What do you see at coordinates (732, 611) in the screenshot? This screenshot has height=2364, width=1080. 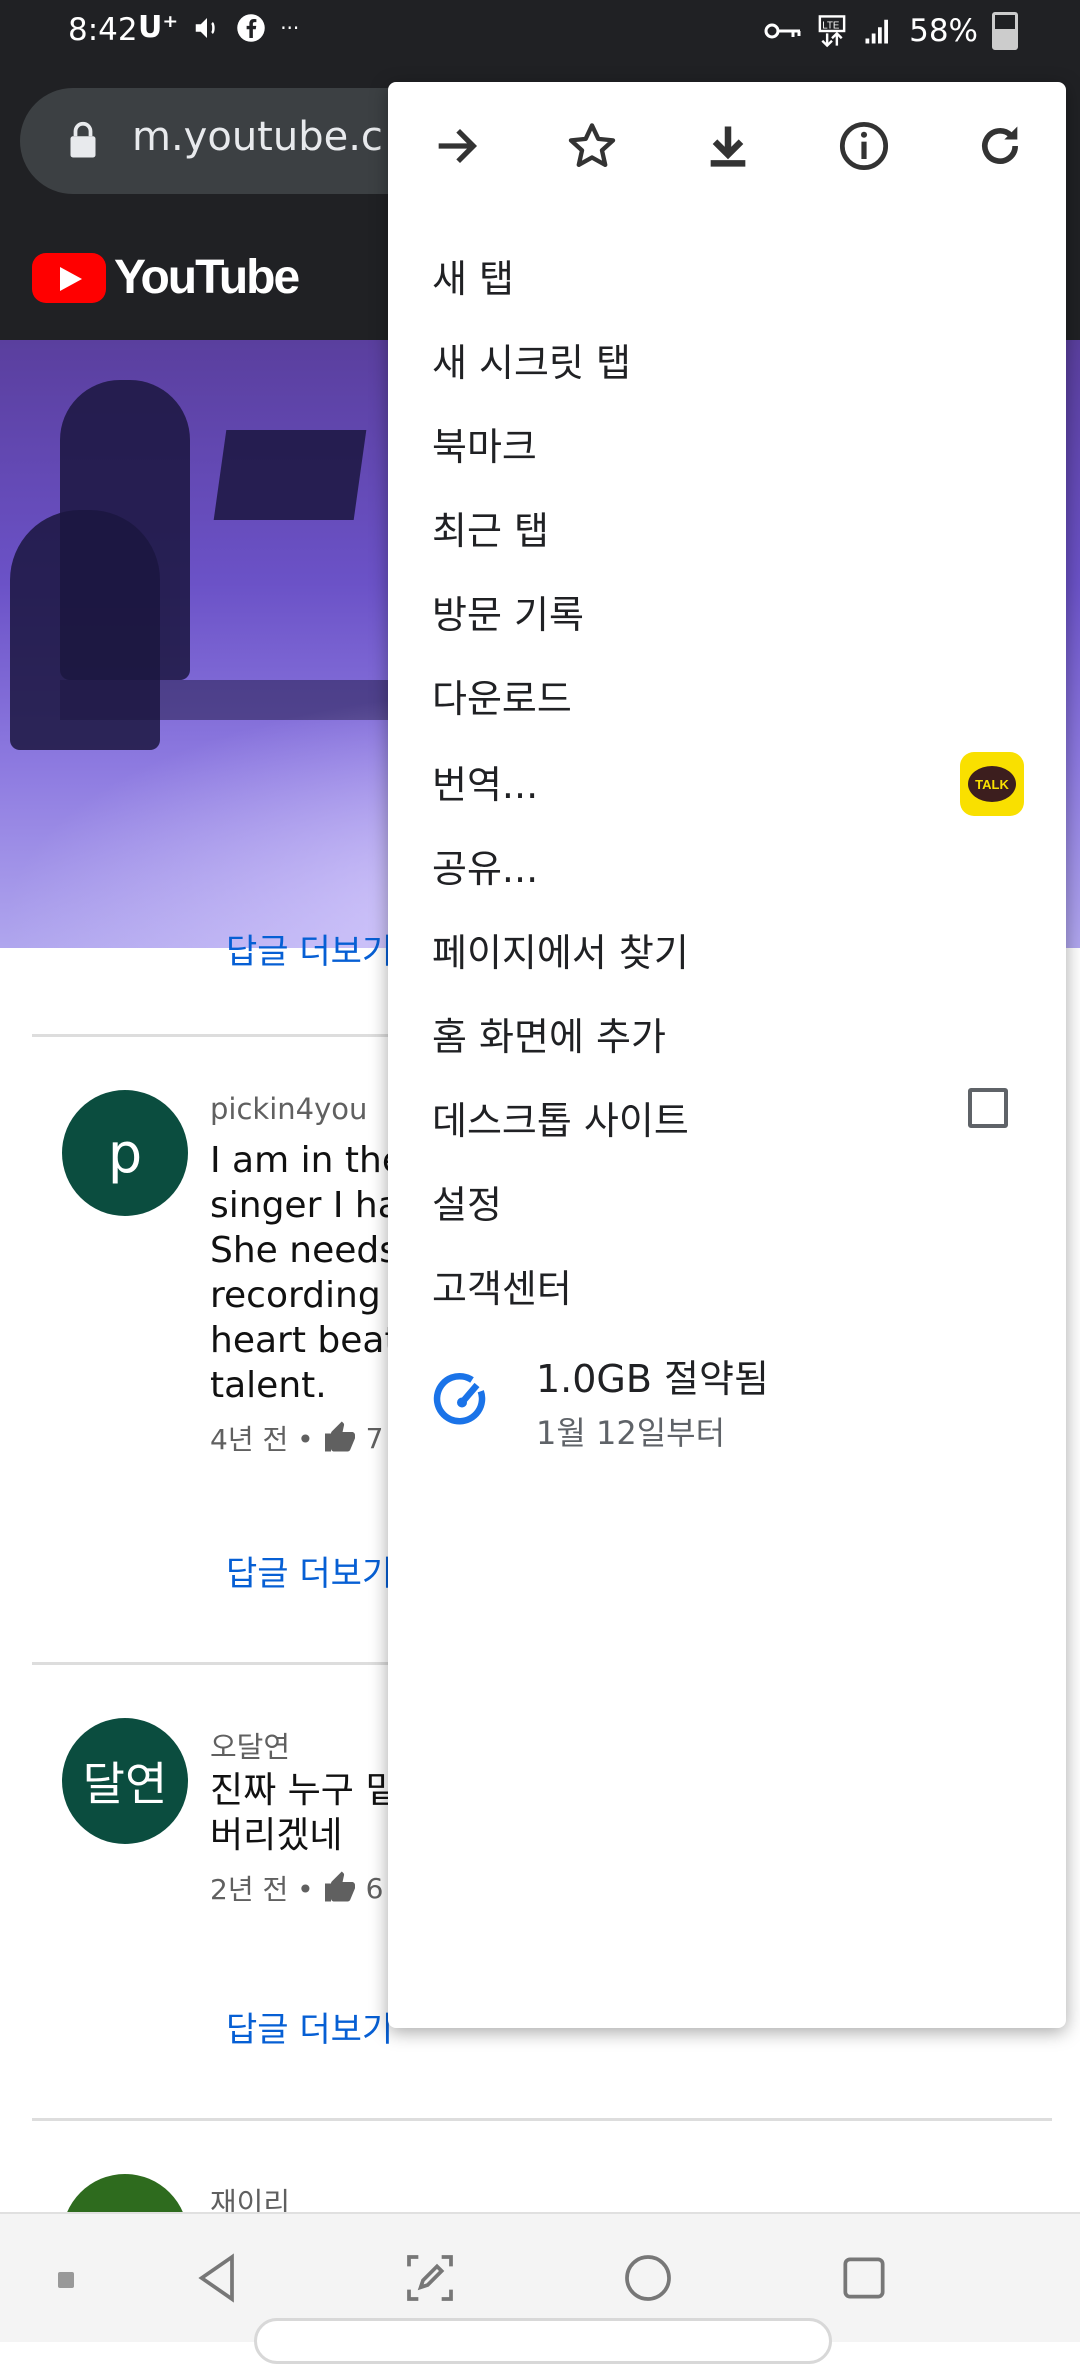 I see `menu-item-history: 방문 기록` at bounding box center [732, 611].